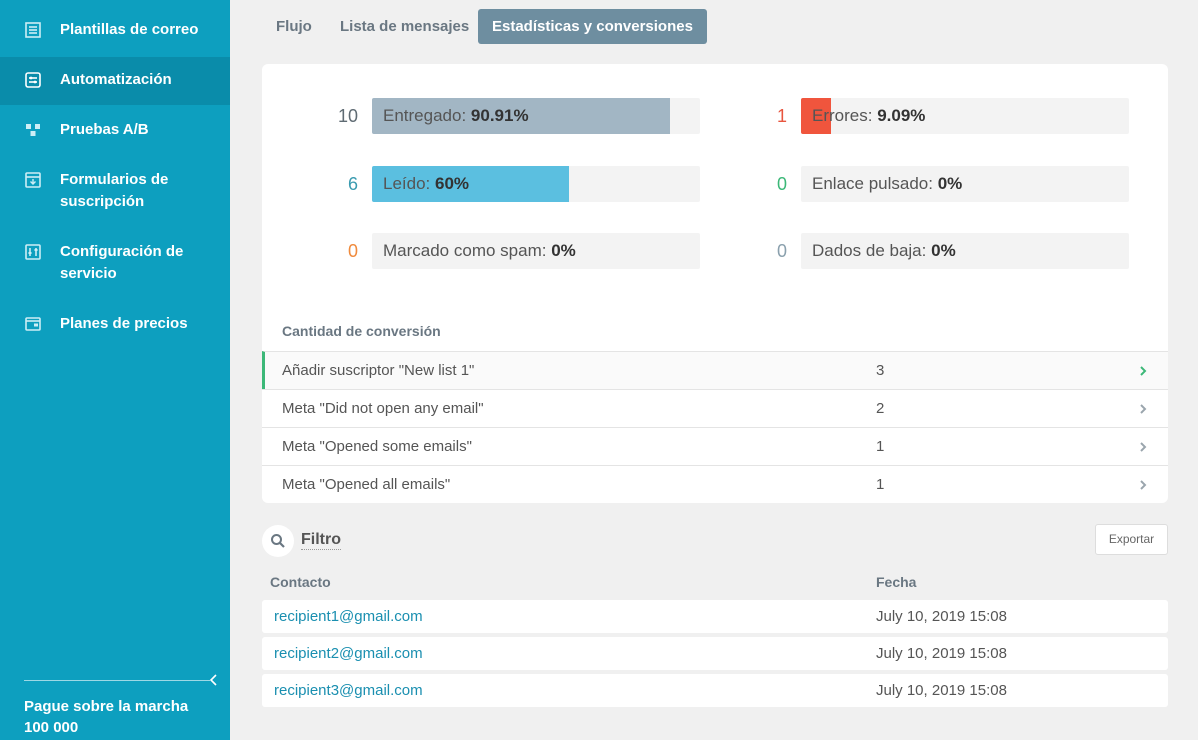 The height and width of the screenshot is (740, 1198). I want to click on sidebar-item-label: Formularios de suscripción, so click(114, 190).